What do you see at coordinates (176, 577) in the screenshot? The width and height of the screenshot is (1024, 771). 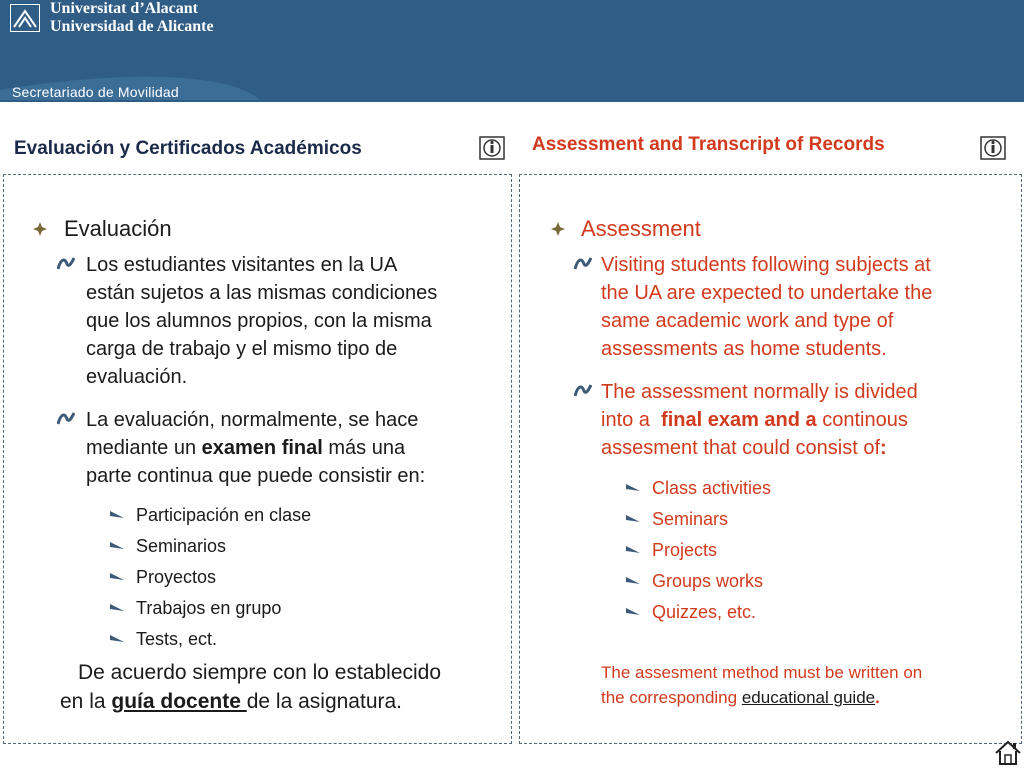 I see `list-item: Proyectos` at bounding box center [176, 577].